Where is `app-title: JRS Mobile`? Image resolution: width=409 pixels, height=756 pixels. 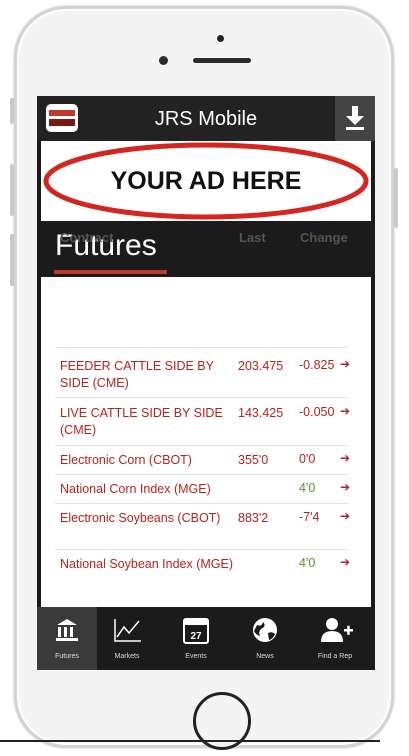 app-title: JRS Mobile is located at coordinates (206, 119).